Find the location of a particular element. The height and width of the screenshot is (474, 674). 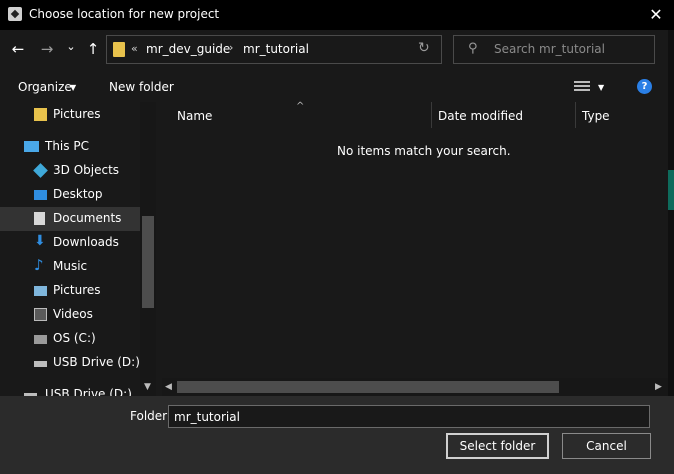

film-icon is located at coordinates (40, 314).